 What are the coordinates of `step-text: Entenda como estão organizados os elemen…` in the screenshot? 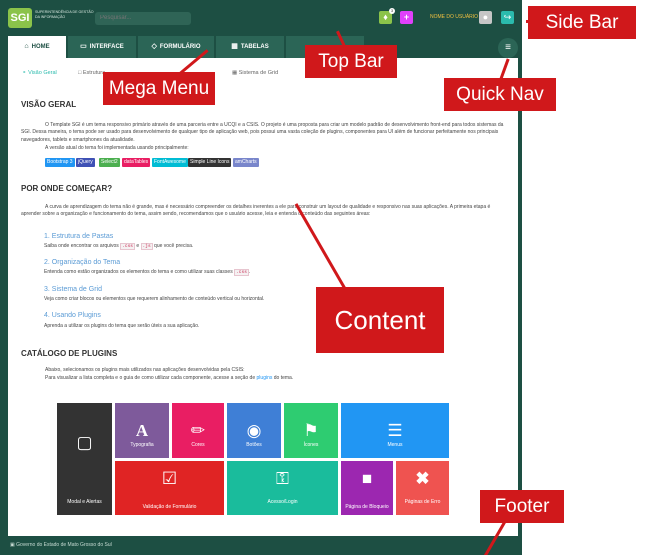 It's located at (139, 272).